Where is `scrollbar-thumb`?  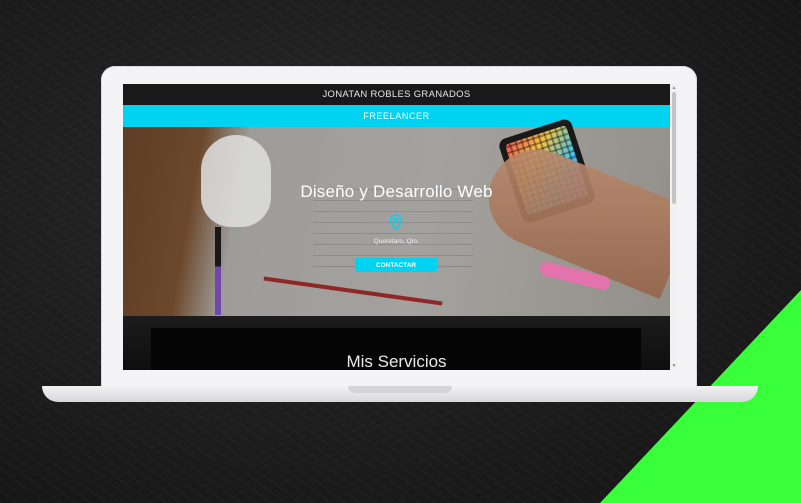
scrollbar-thumb is located at coordinates (674, 148).